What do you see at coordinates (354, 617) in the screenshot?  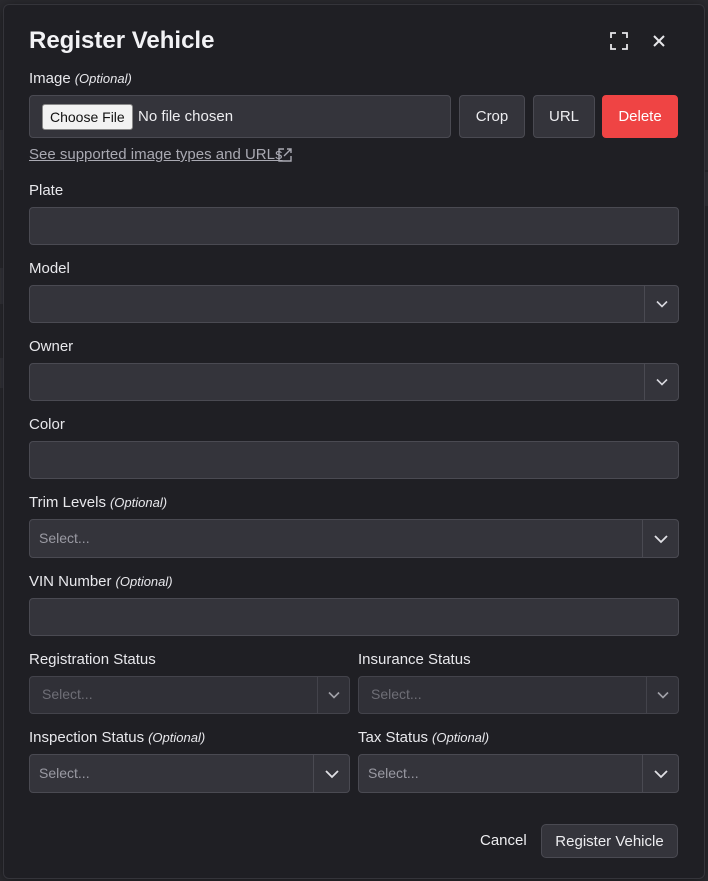 I see `vin-input` at bounding box center [354, 617].